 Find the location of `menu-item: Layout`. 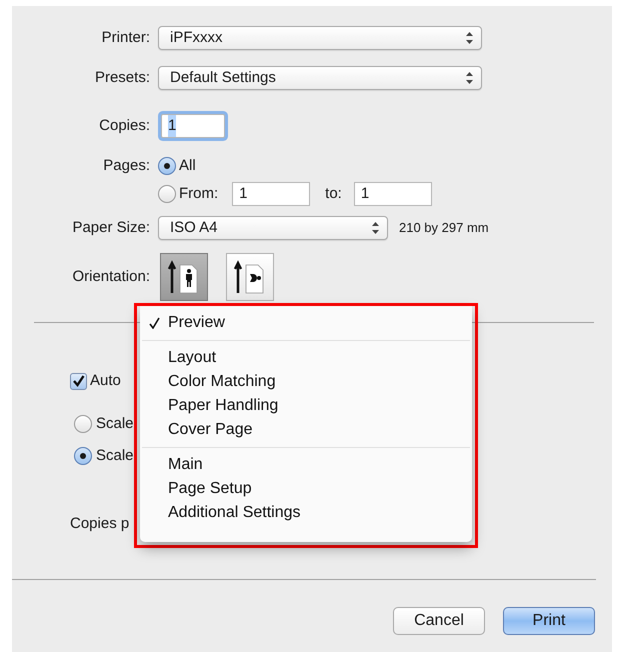

menu-item: Layout is located at coordinates (306, 358).